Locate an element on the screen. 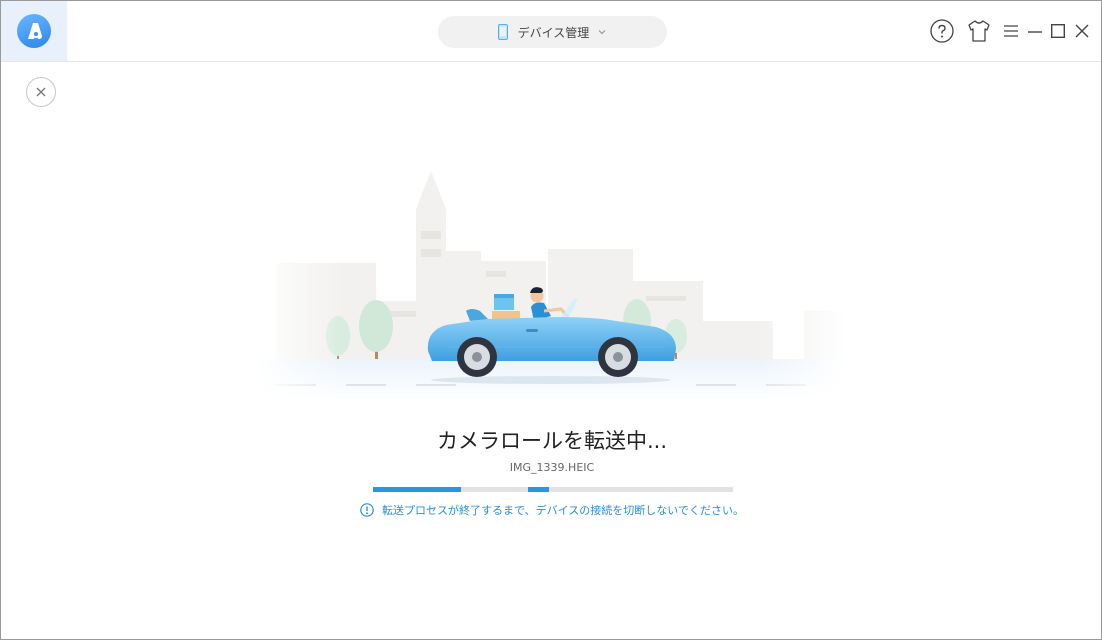 Image resolution: width=1102 pixels, height=640 pixels. app-logo-icon is located at coordinates (34, 31).